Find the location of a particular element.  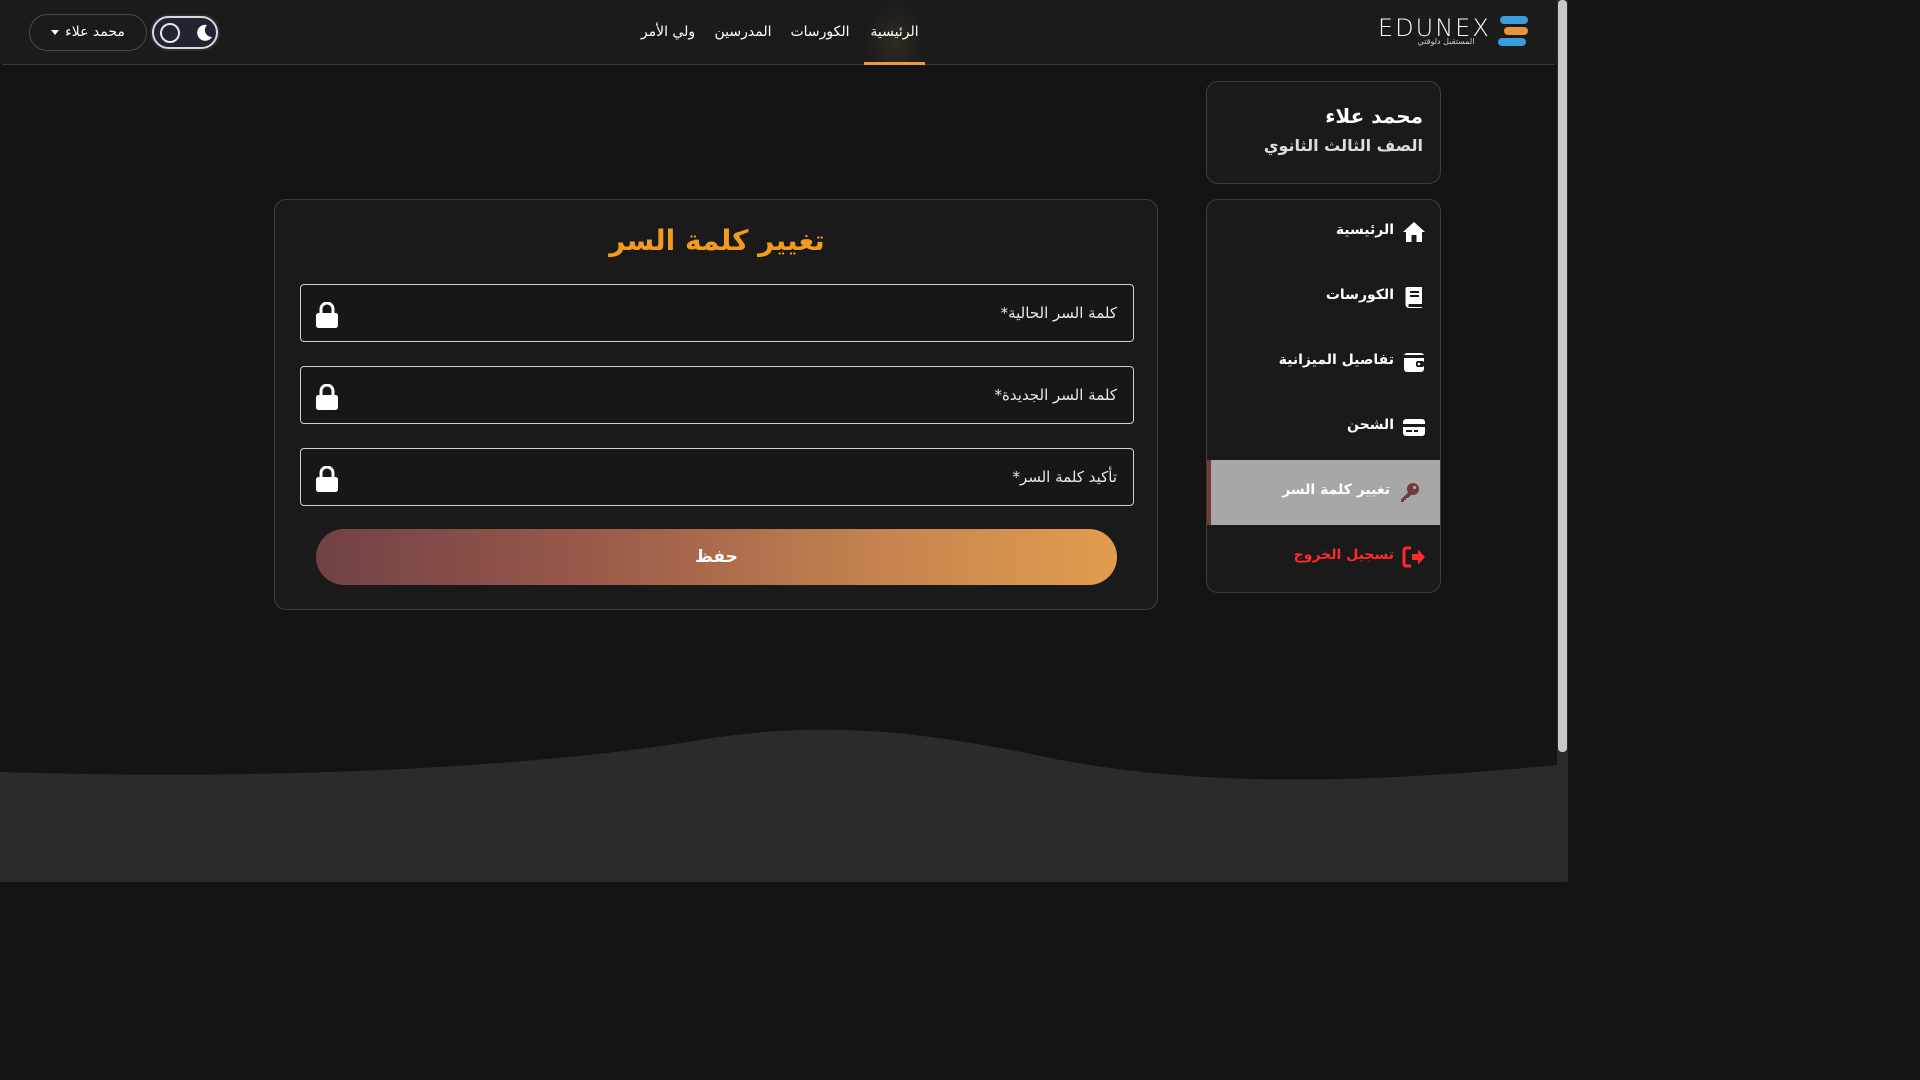

sidebar-item-logout: تسجيل الخروج is located at coordinates (1323, 557).